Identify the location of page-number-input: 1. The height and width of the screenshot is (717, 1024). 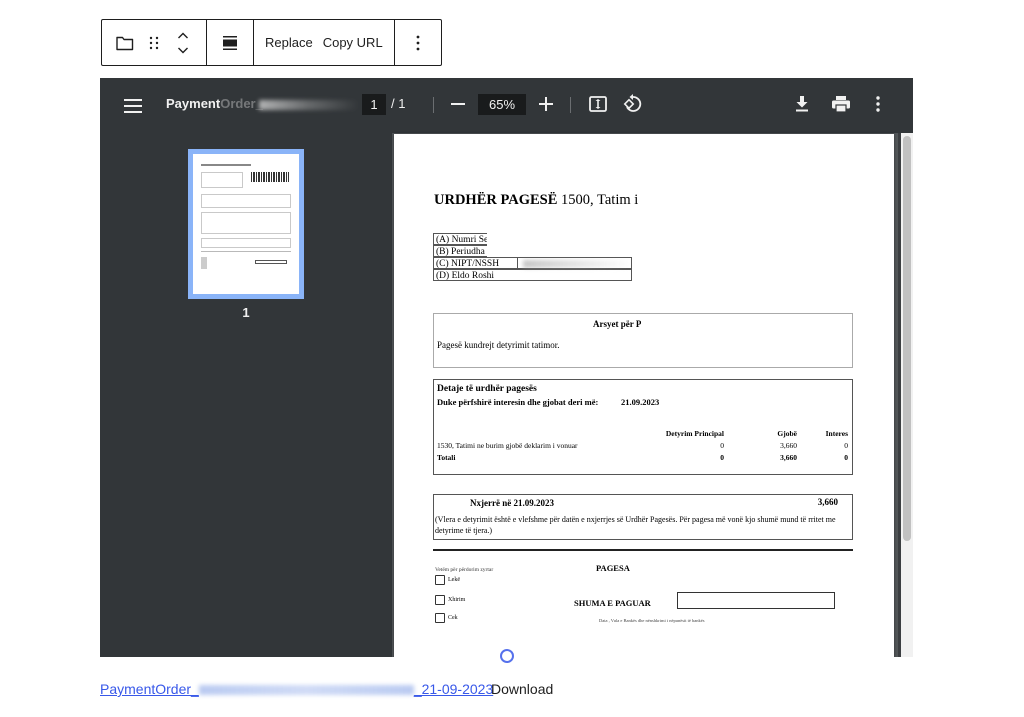
(374, 104).